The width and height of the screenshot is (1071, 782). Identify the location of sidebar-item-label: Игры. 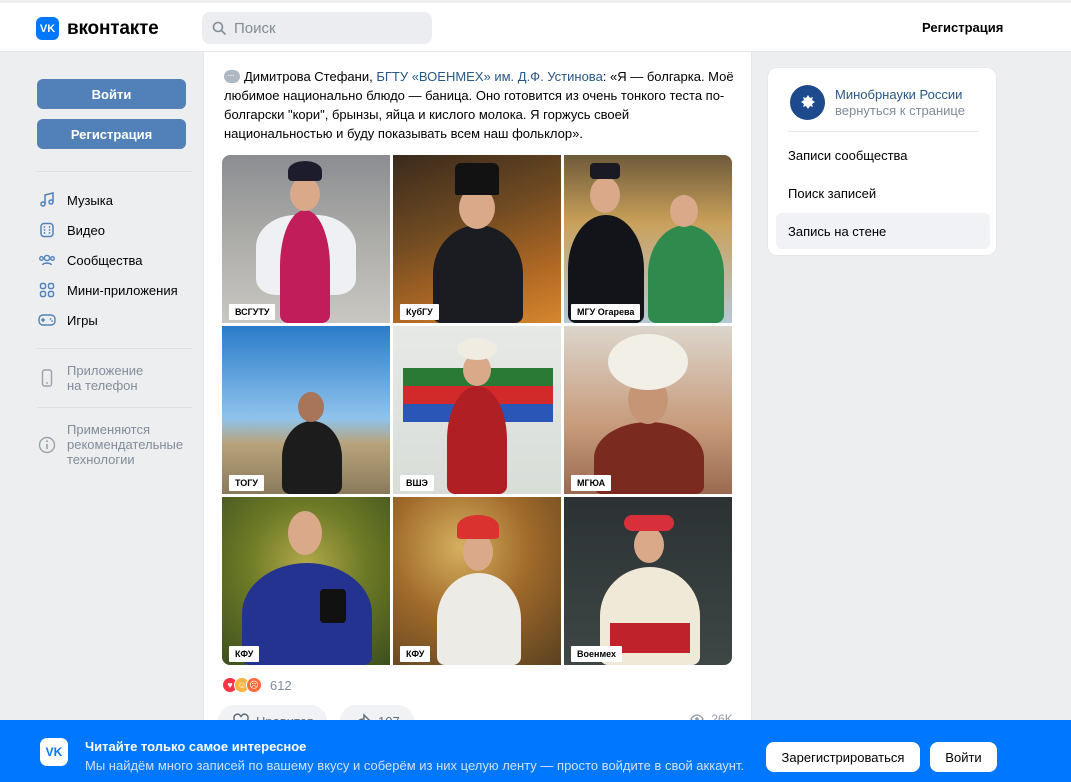
(82, 320).